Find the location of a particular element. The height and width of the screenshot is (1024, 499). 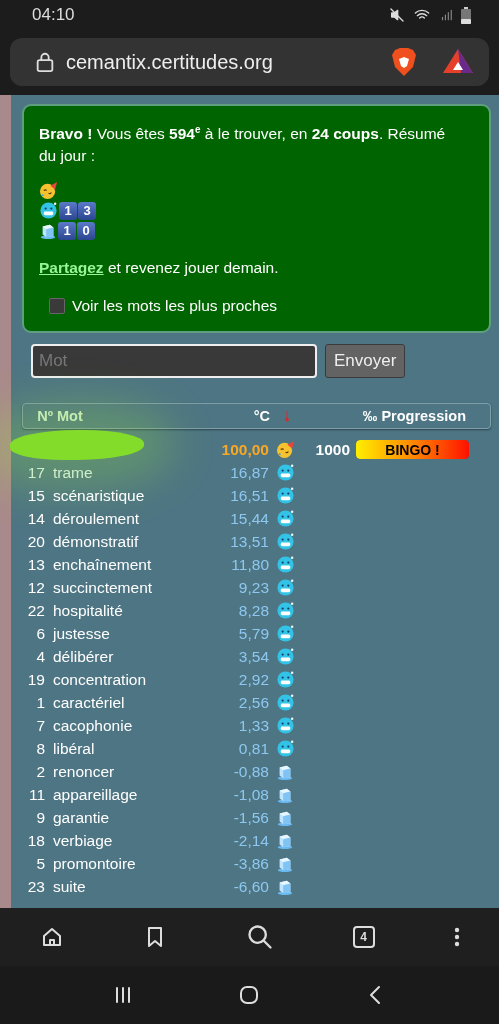

result-message: Bravo ! Vous êtes 594$^{e}$ à le trouver, en 24 coups. Résumé du jour : is located at coordinates (243, 144).